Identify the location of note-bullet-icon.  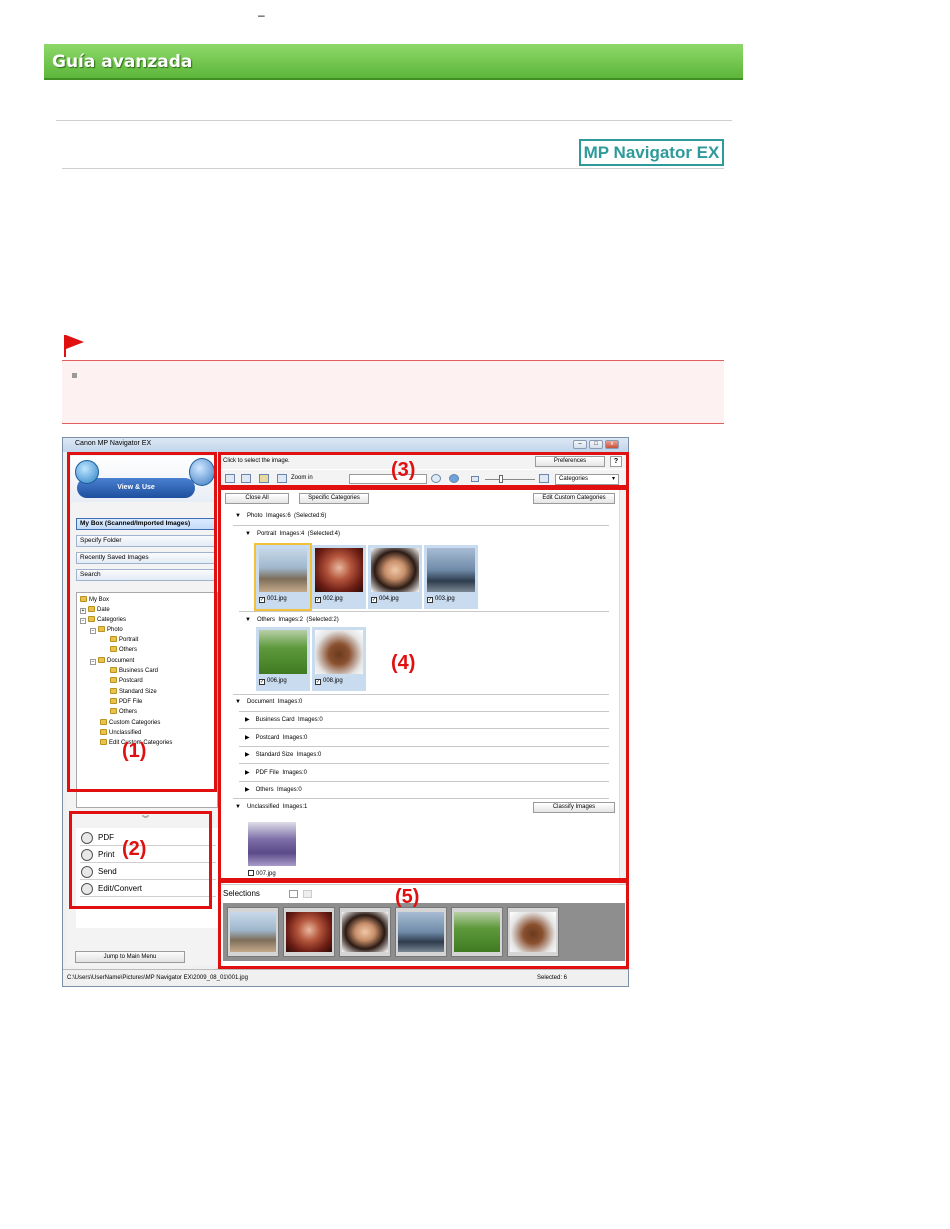
(74, 375).